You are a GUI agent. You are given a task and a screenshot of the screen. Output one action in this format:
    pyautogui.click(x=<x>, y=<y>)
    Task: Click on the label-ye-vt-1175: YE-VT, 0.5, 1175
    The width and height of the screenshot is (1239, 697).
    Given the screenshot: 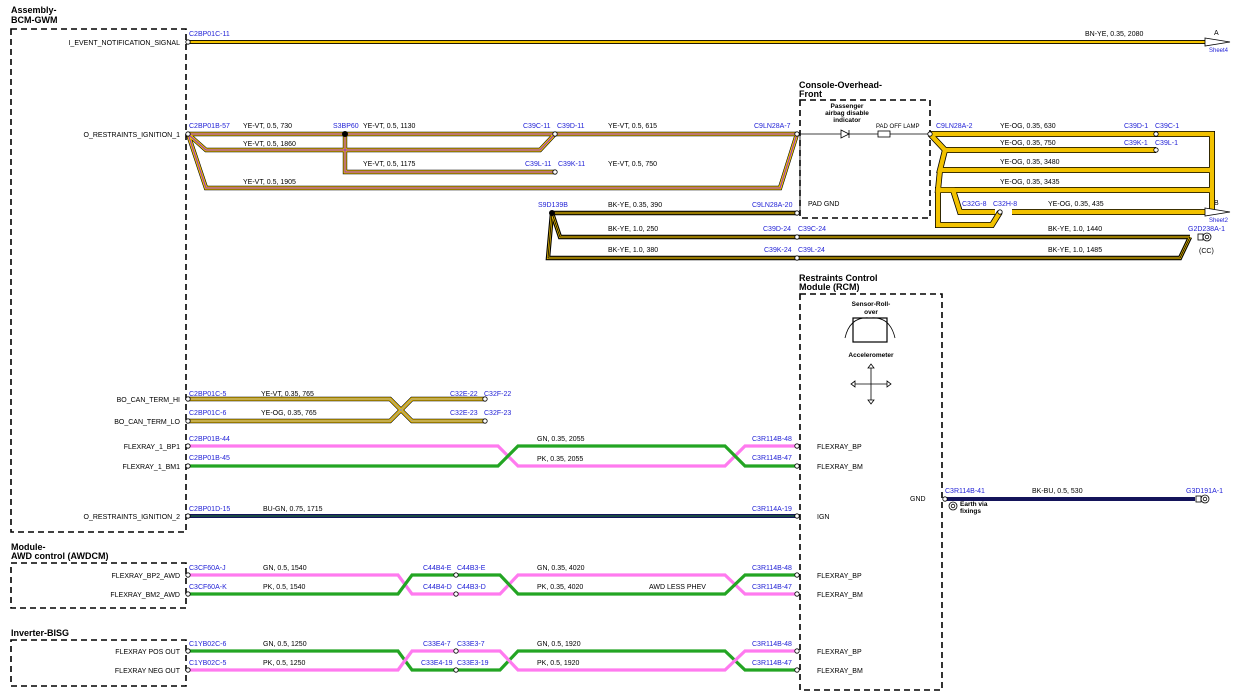 What is the action you would take?
    pyautogui.click(x=389, y=164)
    